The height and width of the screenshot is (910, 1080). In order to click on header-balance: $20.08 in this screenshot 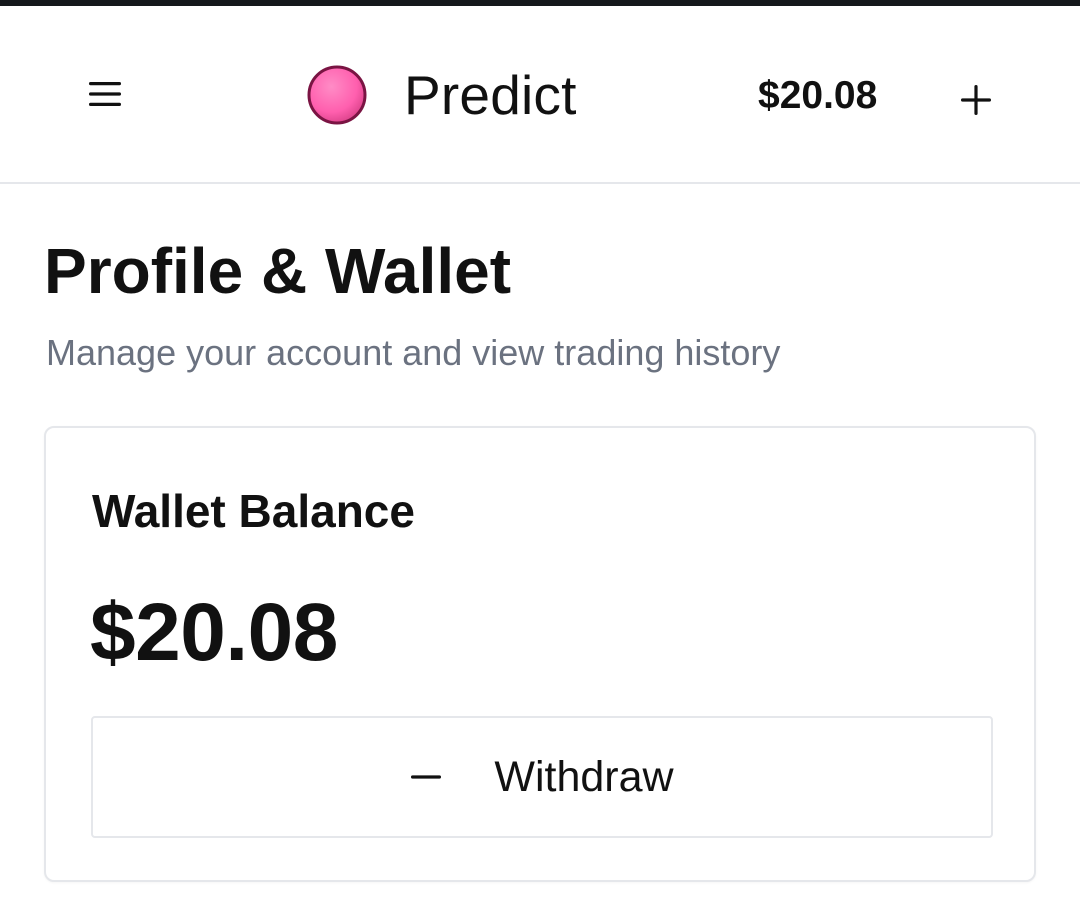, I will do `click(818, 95)`.